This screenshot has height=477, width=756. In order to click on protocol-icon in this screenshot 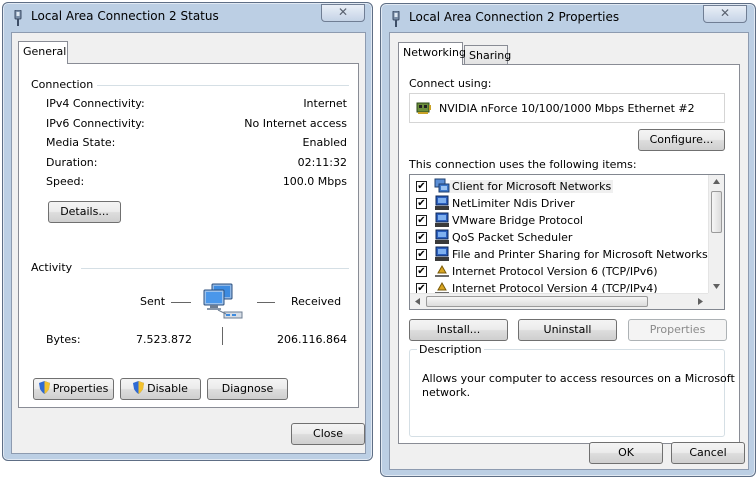, I will do `click(442, 270)`.